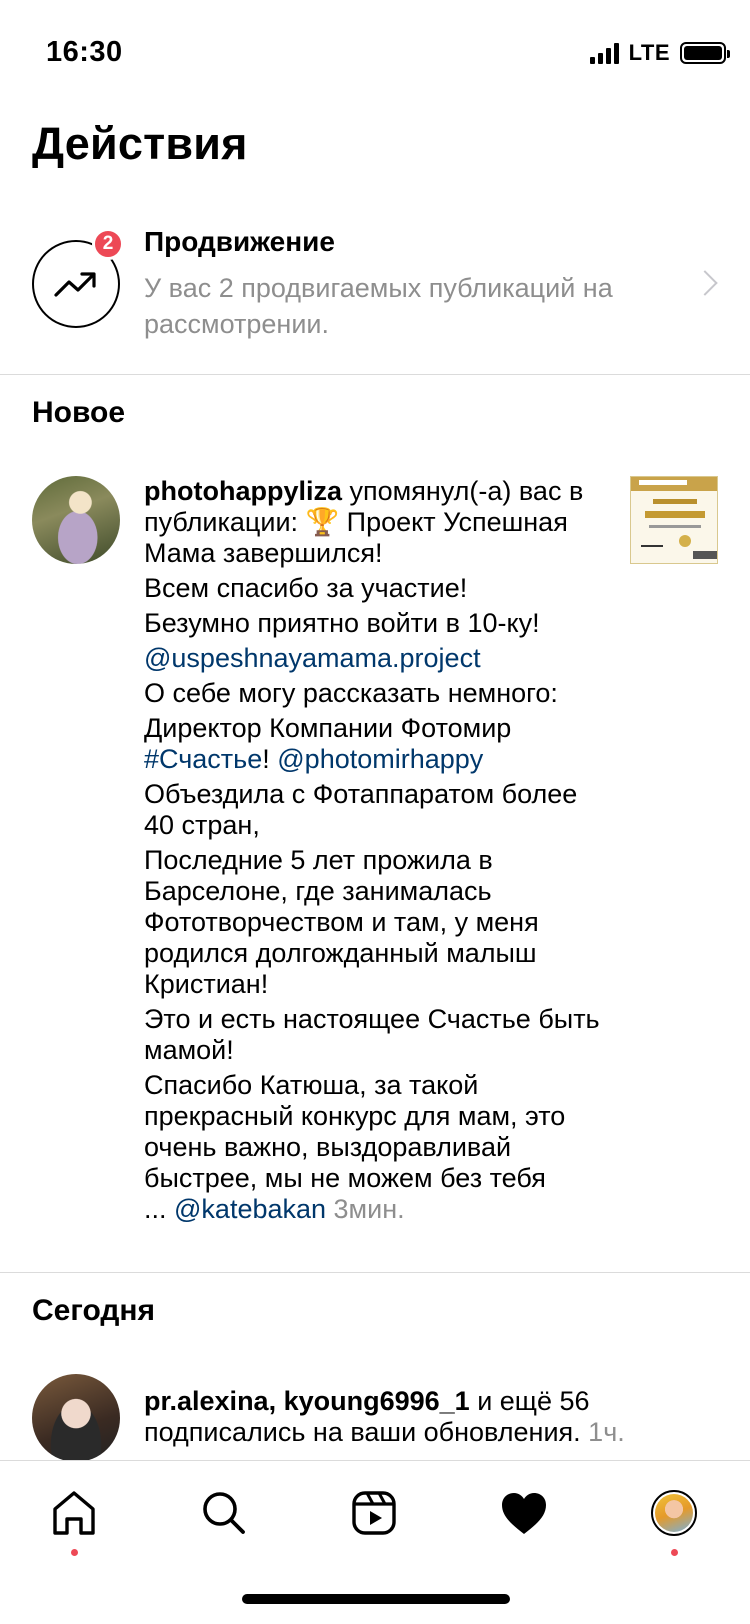 The height and width of the screenshot is (1624, 750). I want to click on network-label: LTE, so click(649, 52).